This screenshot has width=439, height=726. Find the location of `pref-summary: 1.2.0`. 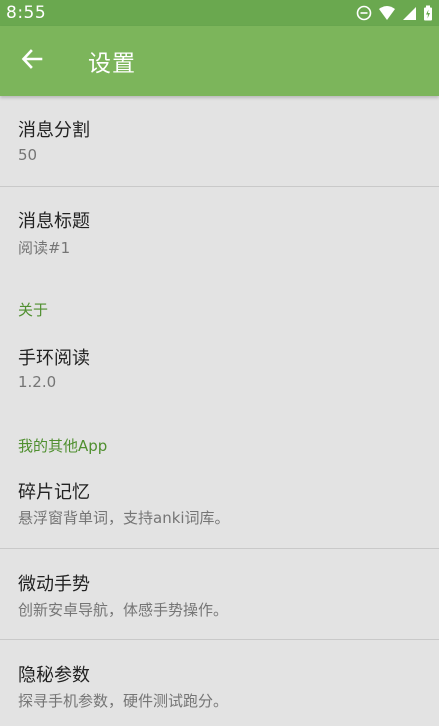

pref-summary: 1.2.0 is located at coordinates (37, 382).